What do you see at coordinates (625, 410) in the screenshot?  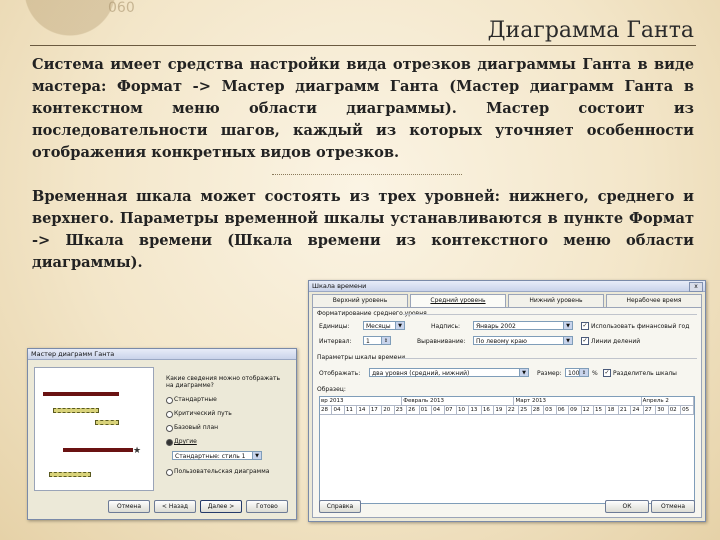 I see `preview-day: 21` at bounding box center [625, 410].